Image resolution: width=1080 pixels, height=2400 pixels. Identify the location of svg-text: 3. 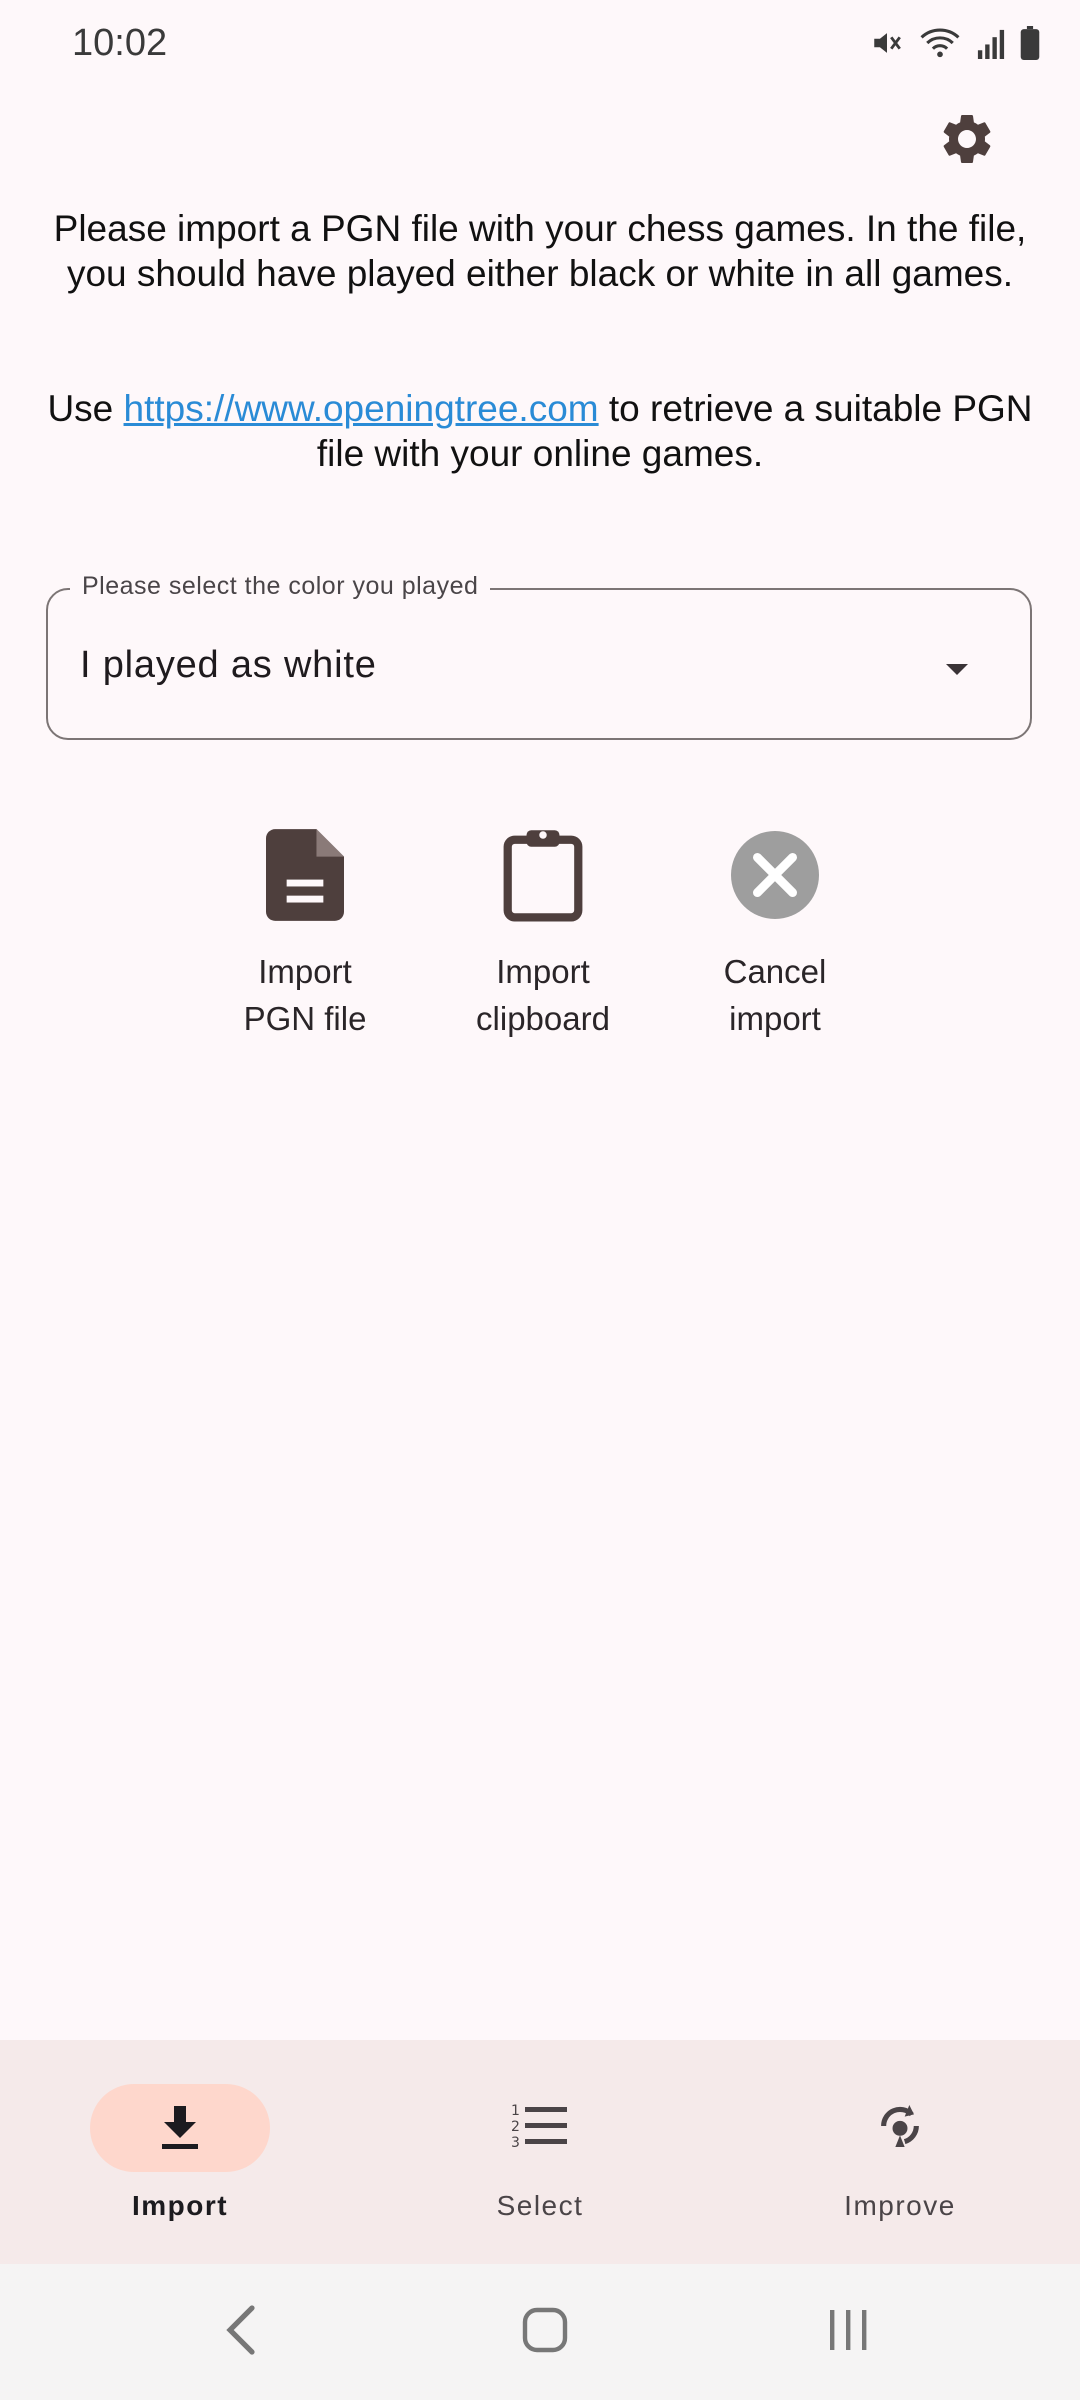
(515, 2143).